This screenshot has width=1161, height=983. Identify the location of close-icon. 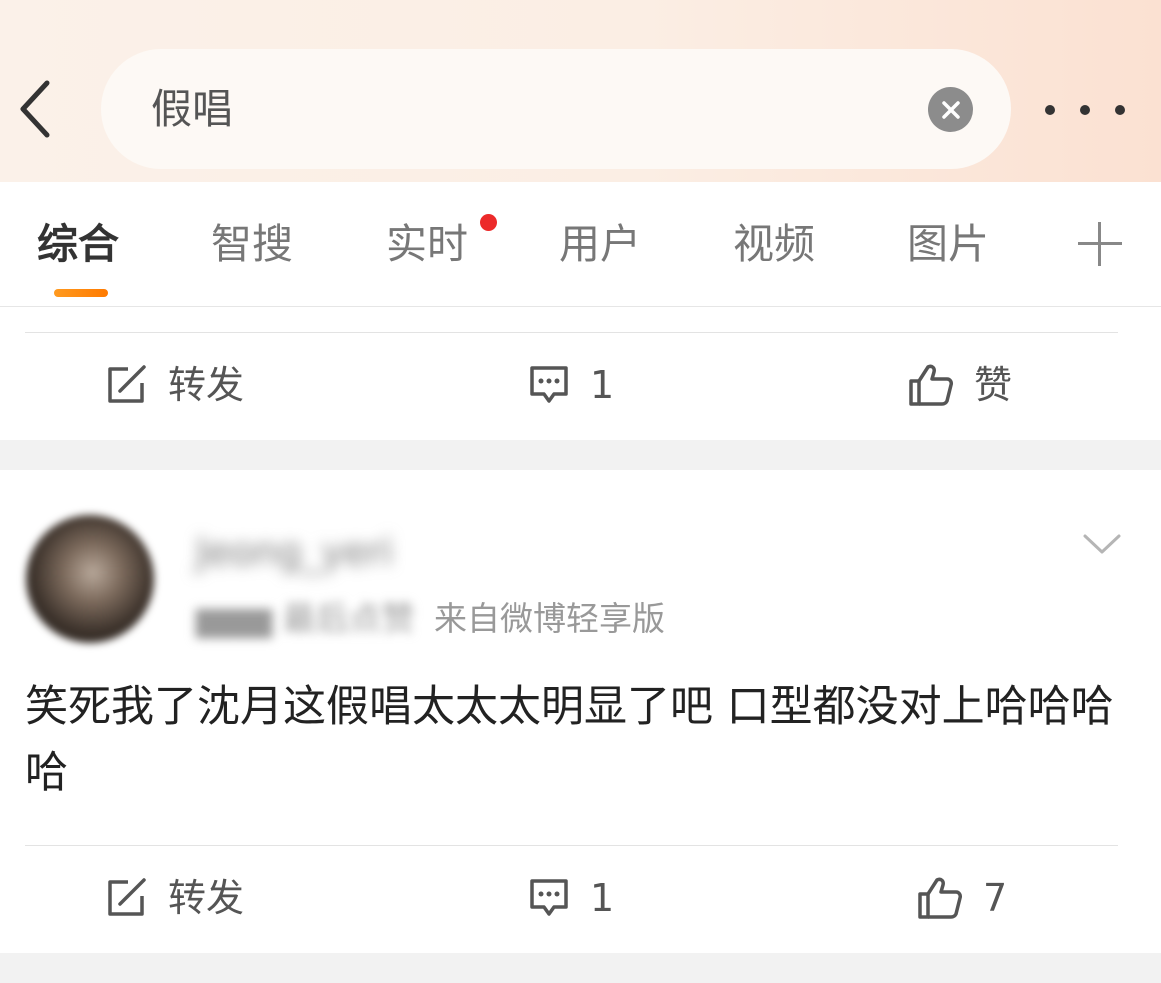
(950, 109).